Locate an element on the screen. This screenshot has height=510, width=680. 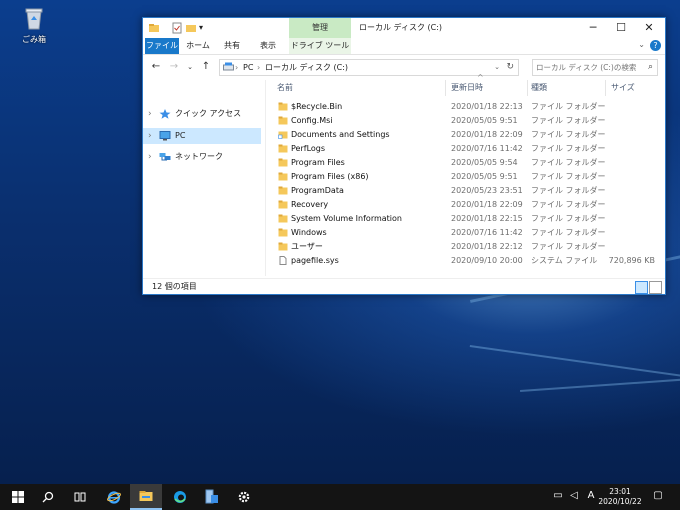
file-date: 2020/01/18 22:09 is located at coordinates (487, 204).